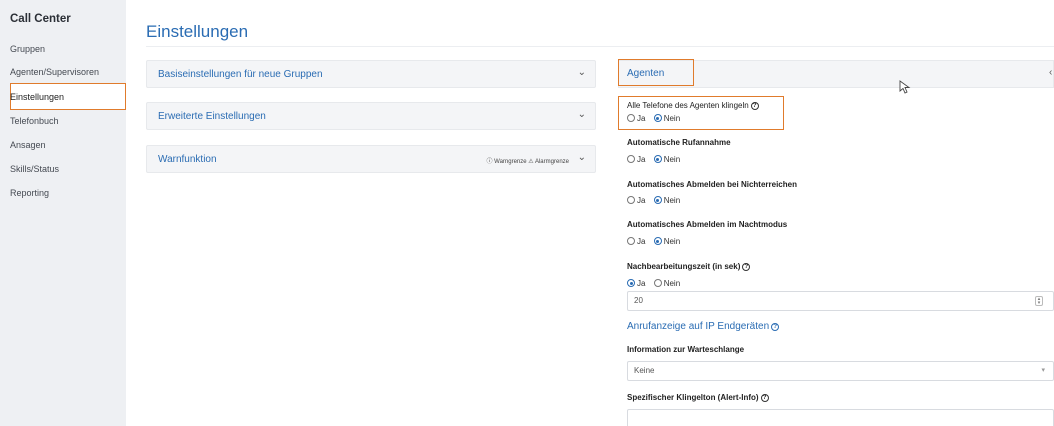  I want to click on sidebar-item-gruppen: Gruppen, so click(27, 49).